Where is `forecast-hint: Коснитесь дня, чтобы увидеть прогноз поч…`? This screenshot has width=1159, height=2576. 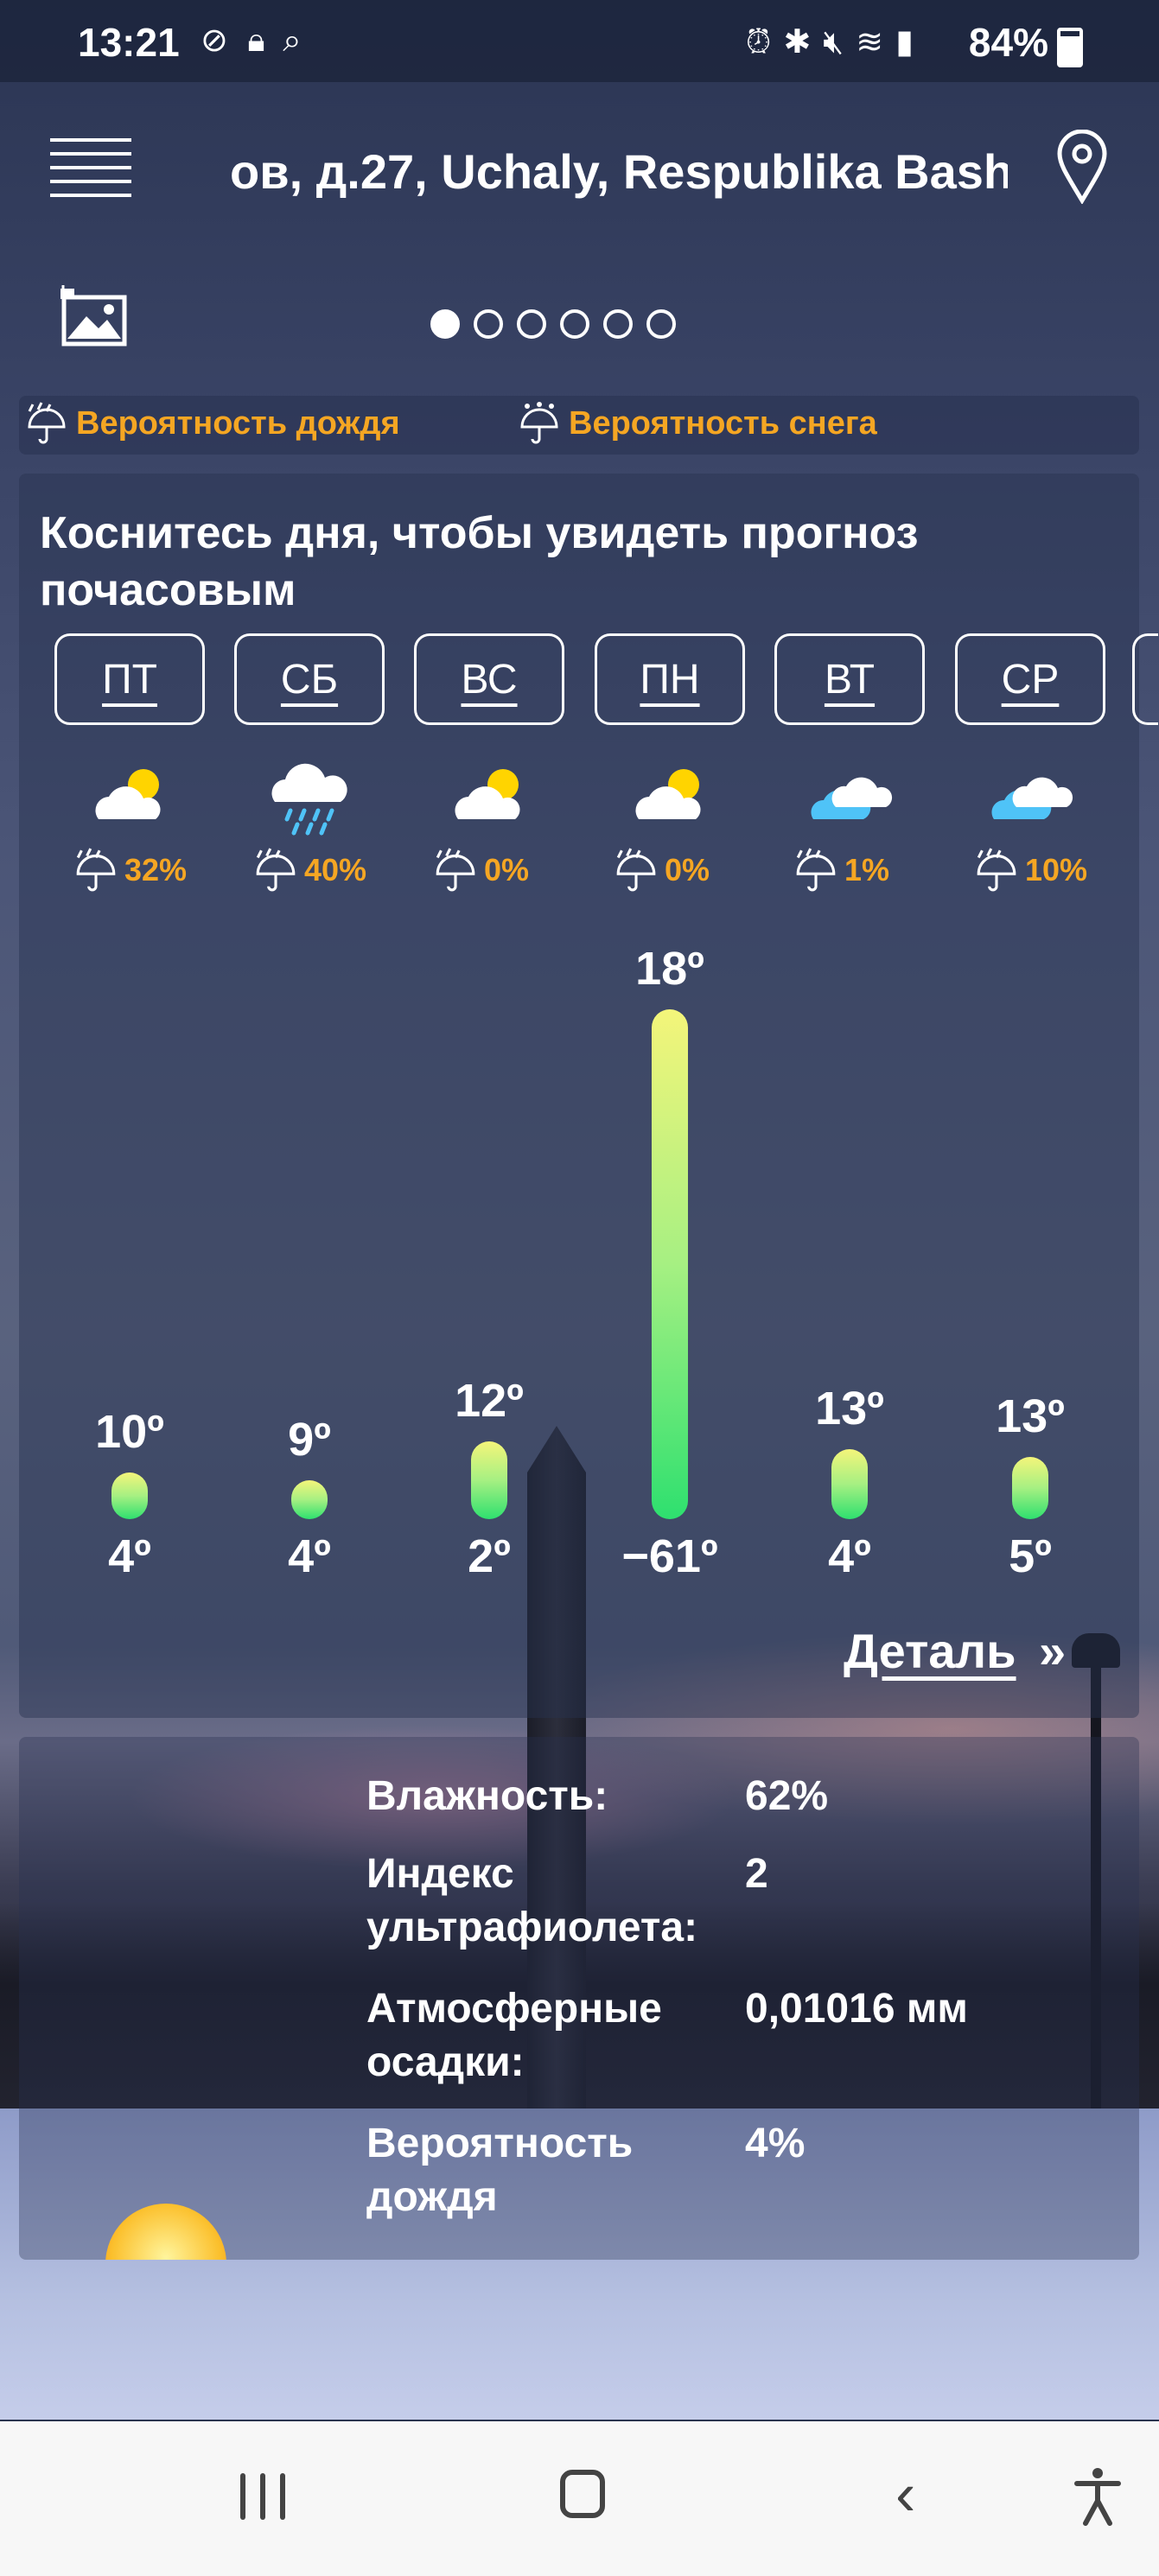
forecast-hint: Коснитесь дня, чтобы увидеть прогноз поч… is located at coordinates (479, 561).